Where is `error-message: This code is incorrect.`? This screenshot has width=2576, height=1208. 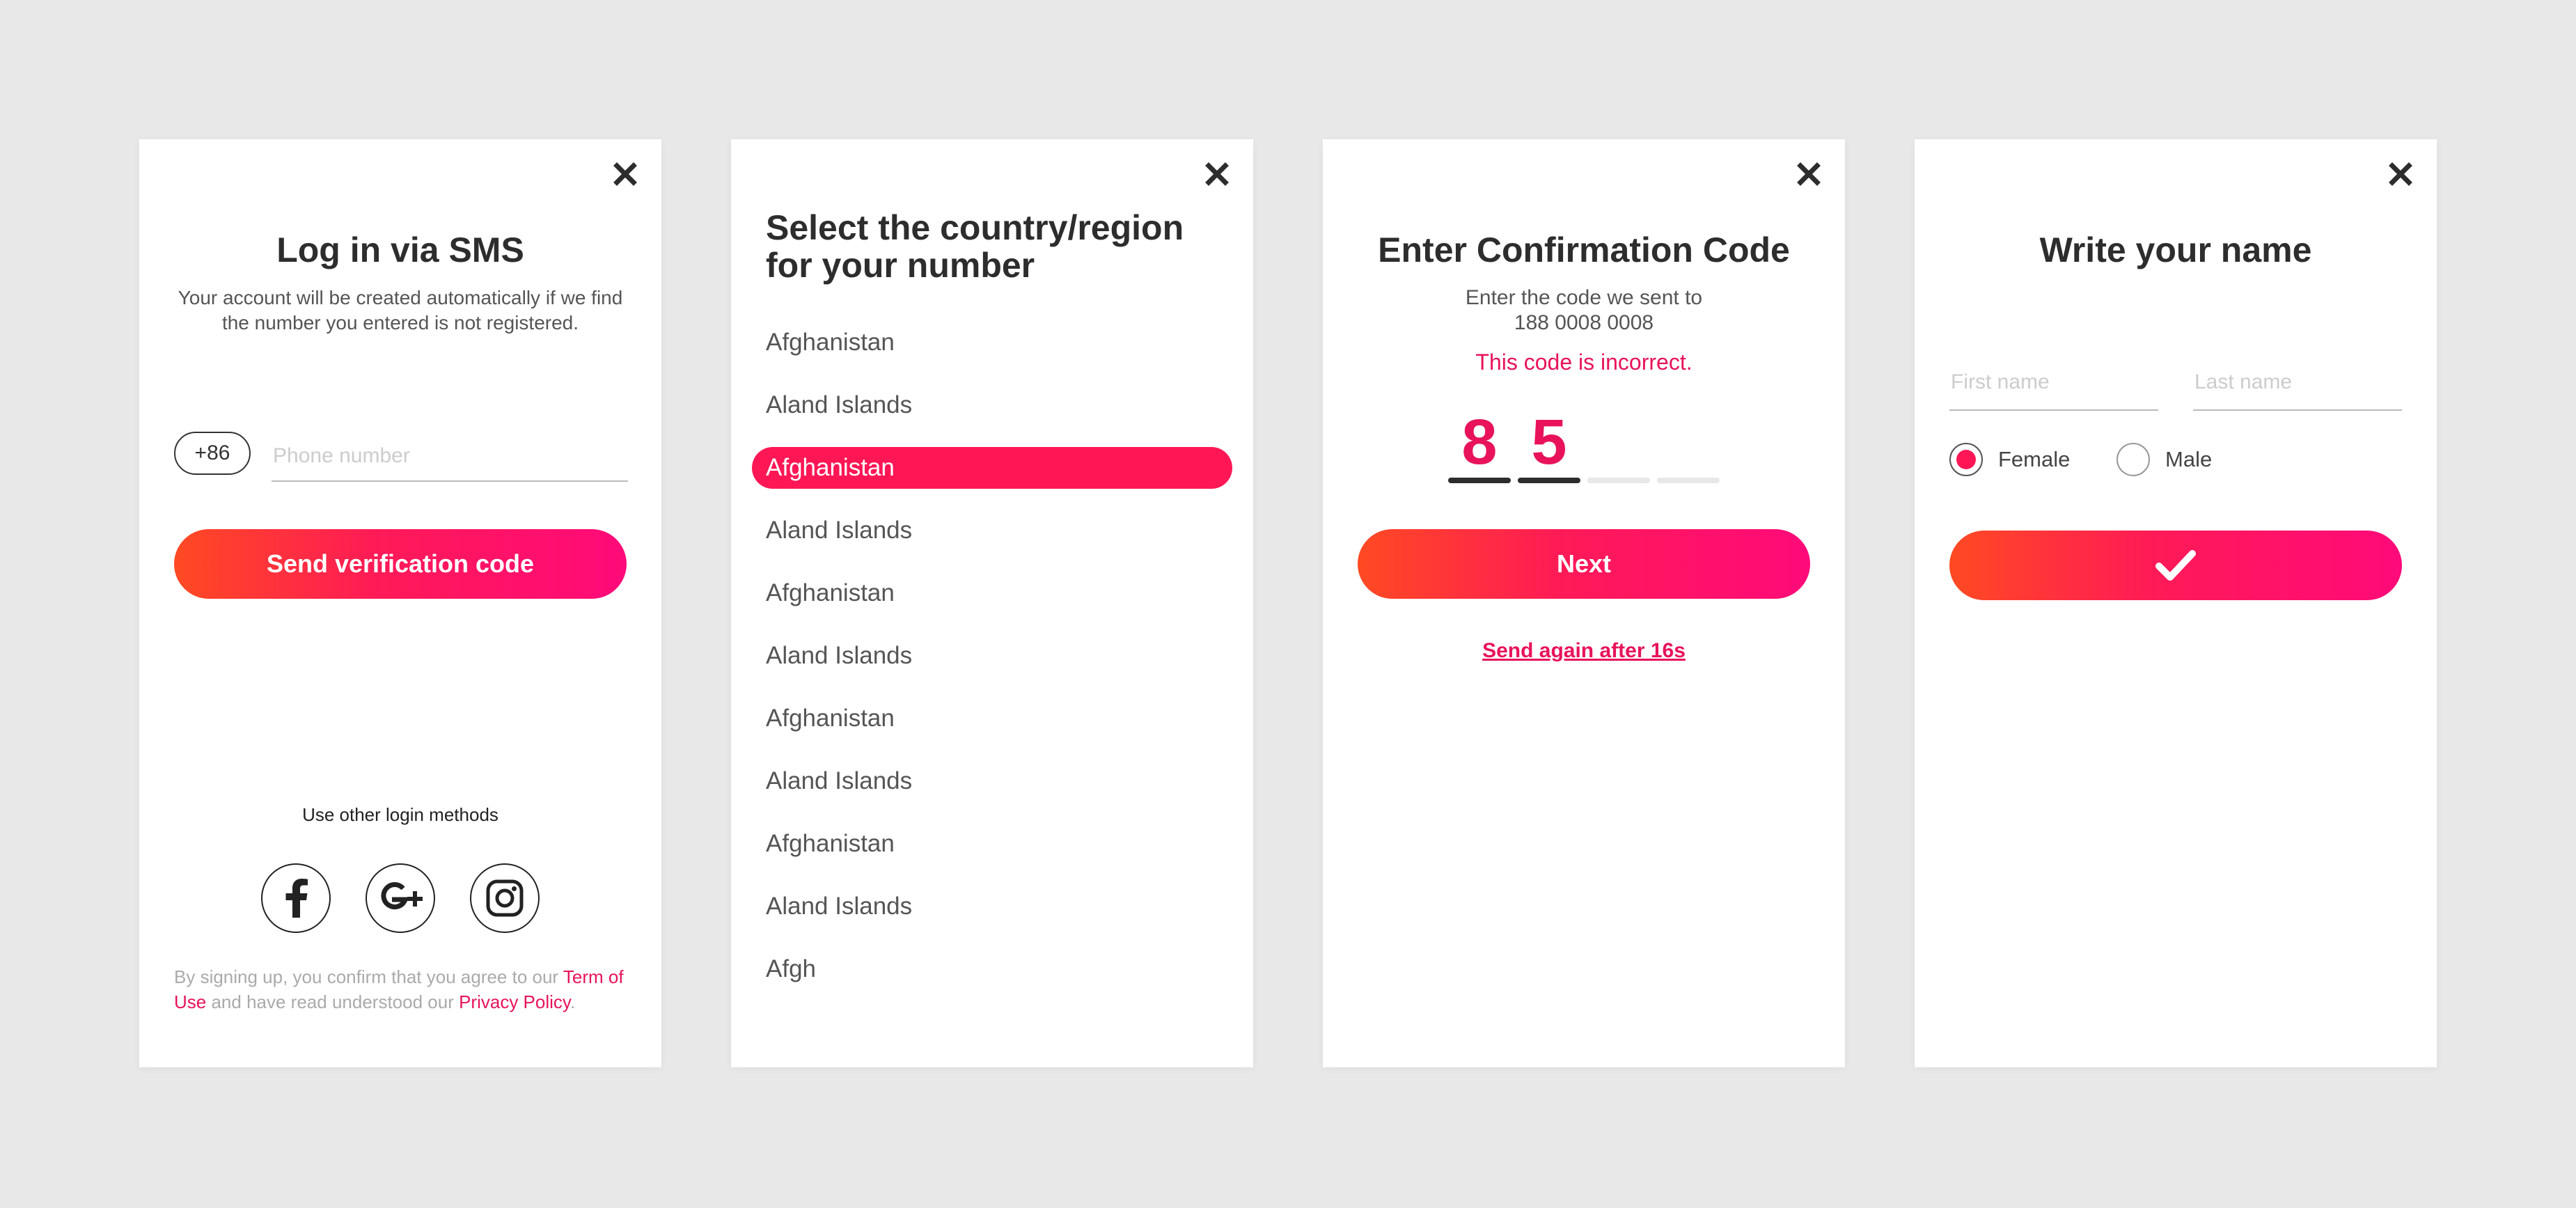 error-message: This code is incorrect. is located at coordinates (1584, 363).